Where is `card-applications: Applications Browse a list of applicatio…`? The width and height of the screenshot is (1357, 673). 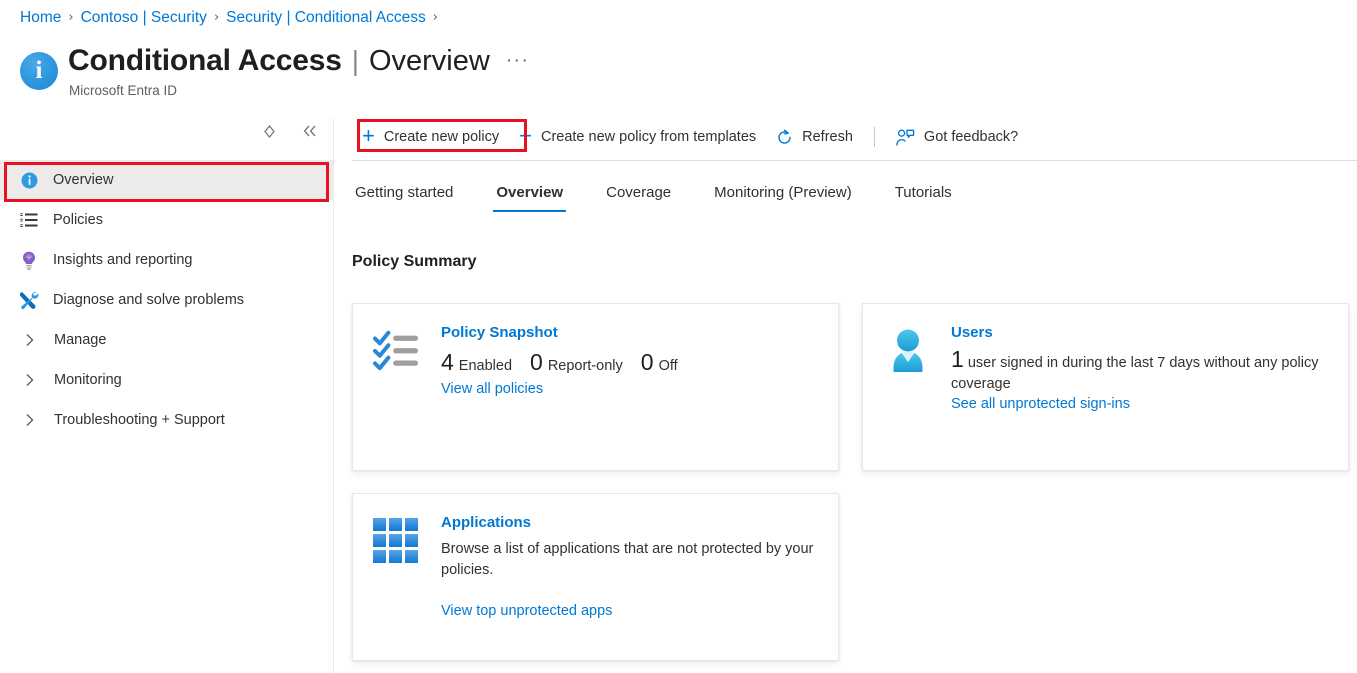 card-applications: Applications Browse a list of applicatio… is located at coordinates (595, 577).